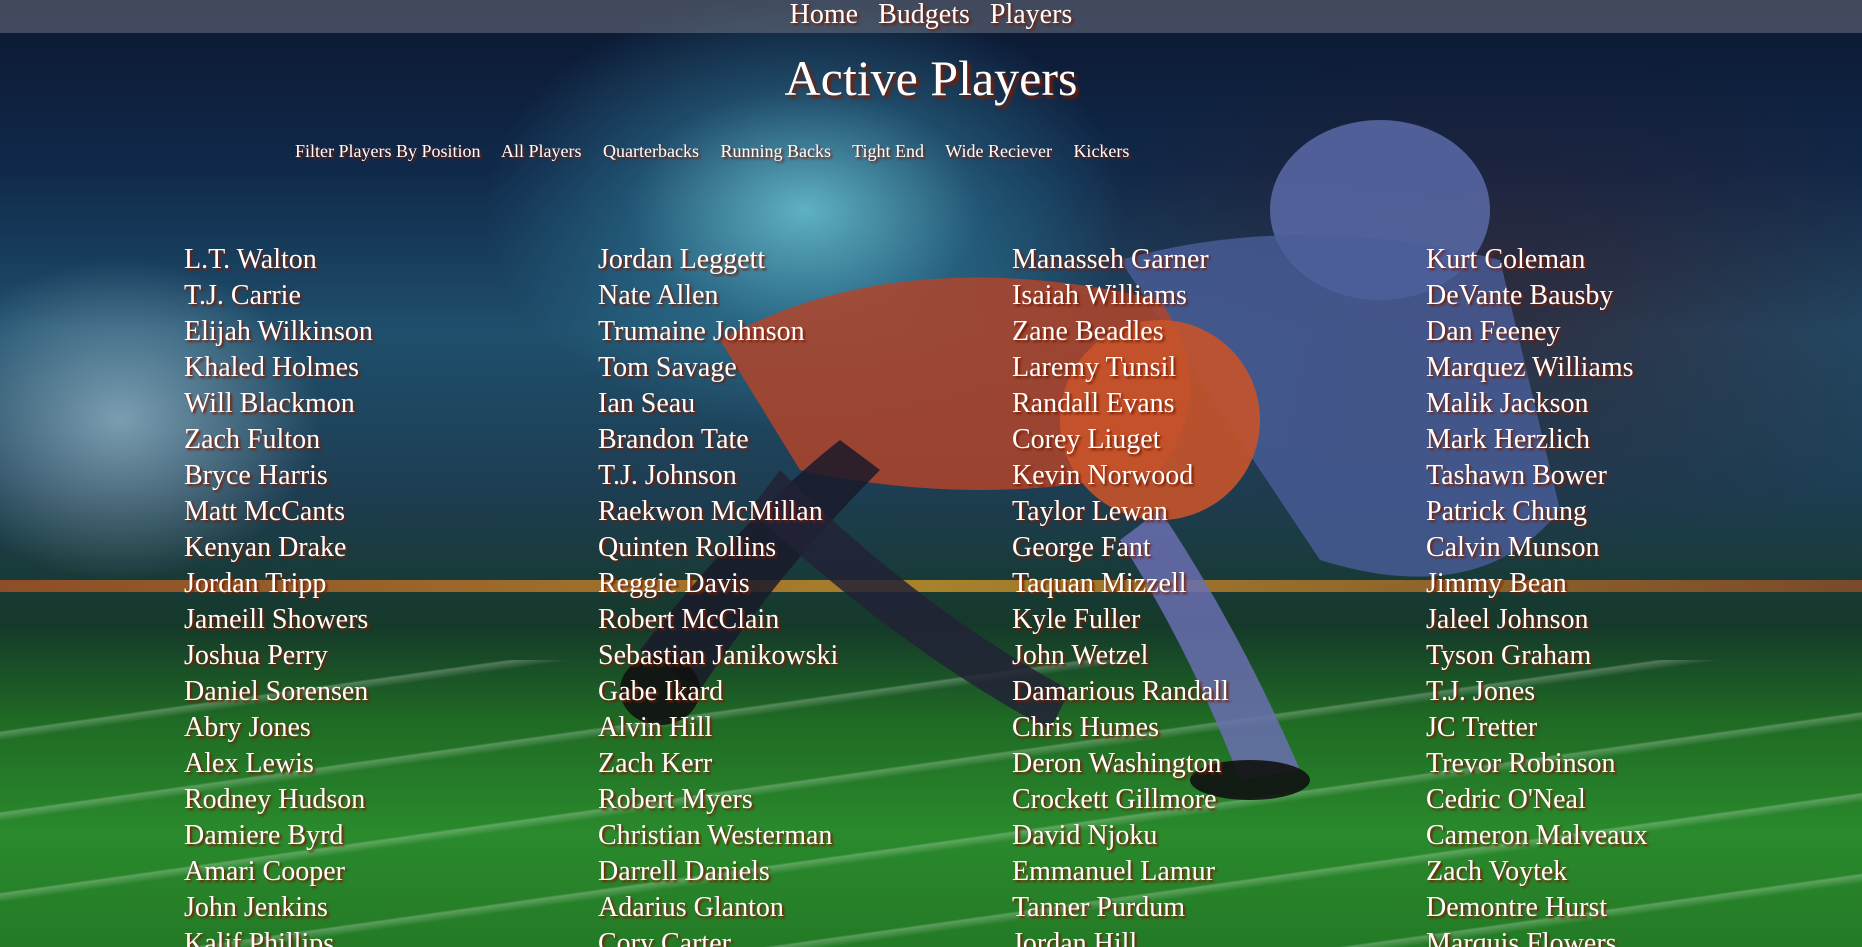 The image size is (1862, 947). Describe the element at coordinates (1481, 691) in the screenshot. I see `player-name: T.J. Jones` at that location.